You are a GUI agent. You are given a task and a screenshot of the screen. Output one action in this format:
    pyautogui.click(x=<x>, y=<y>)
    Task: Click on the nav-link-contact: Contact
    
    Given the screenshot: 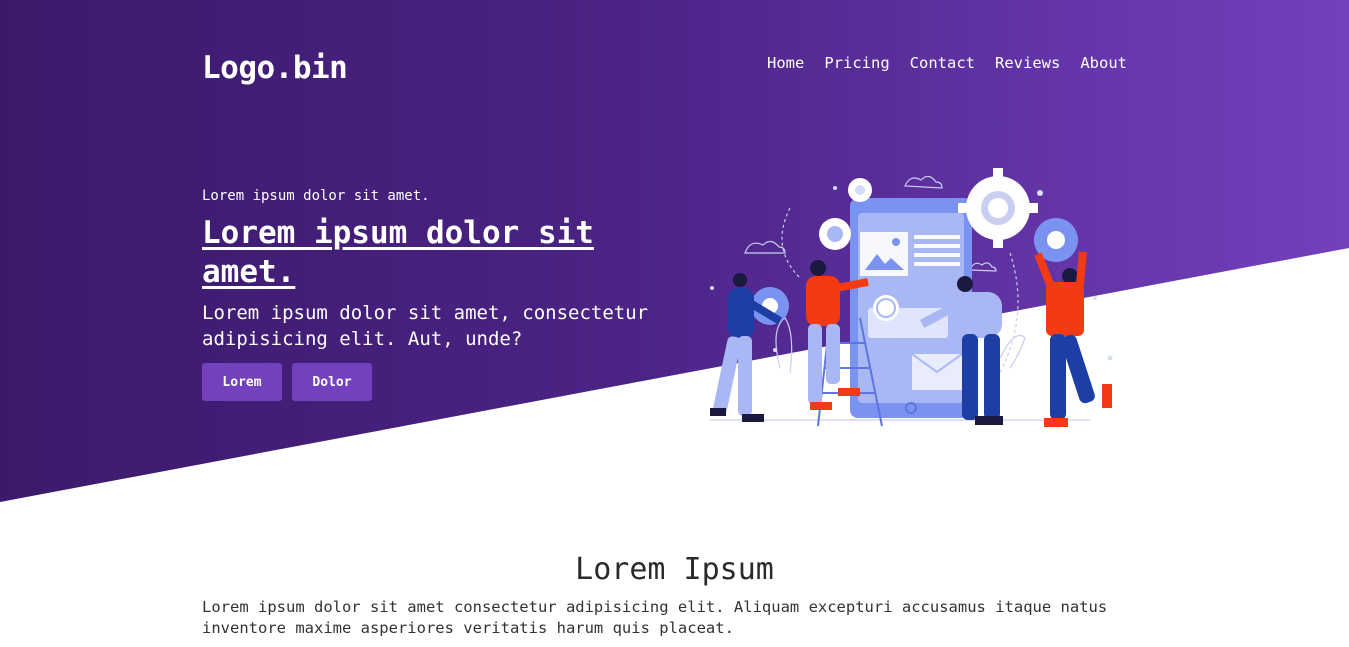 What is the action you would take?
    pyautogui.click(x=942, y=63)
    